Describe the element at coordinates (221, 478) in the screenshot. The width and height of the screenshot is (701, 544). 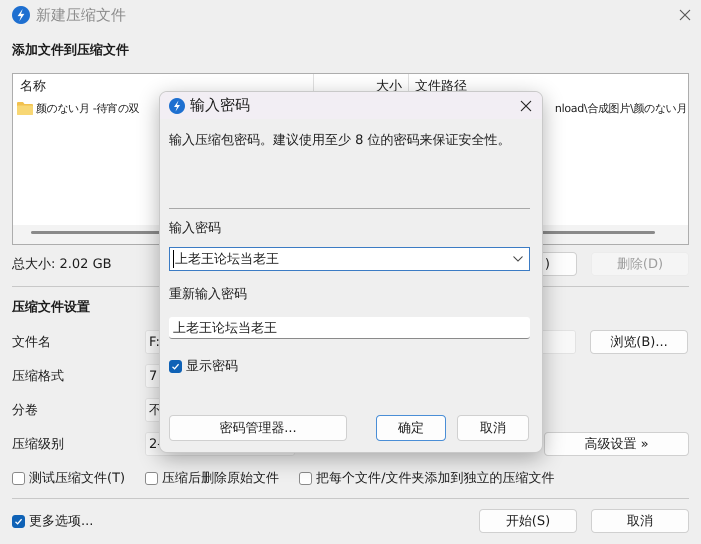
I see `checkbox-label: 压缩后删除原始文件` at that location.